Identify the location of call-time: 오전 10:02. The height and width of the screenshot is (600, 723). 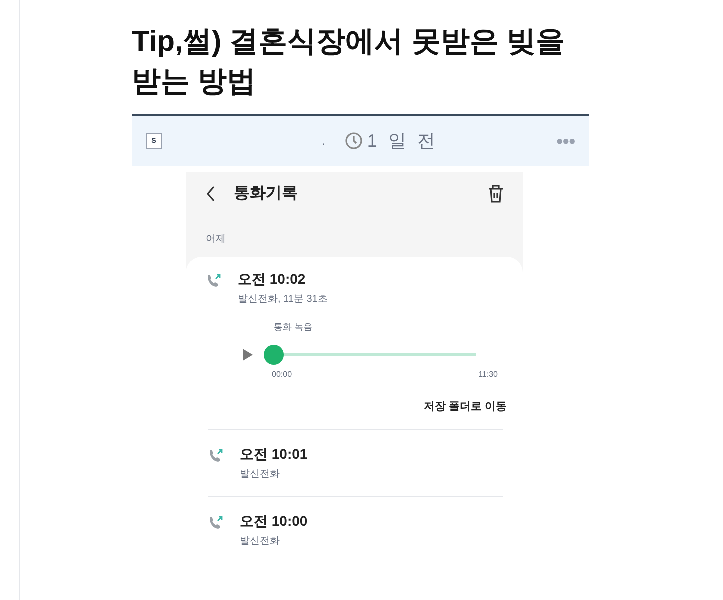
(283, 279).